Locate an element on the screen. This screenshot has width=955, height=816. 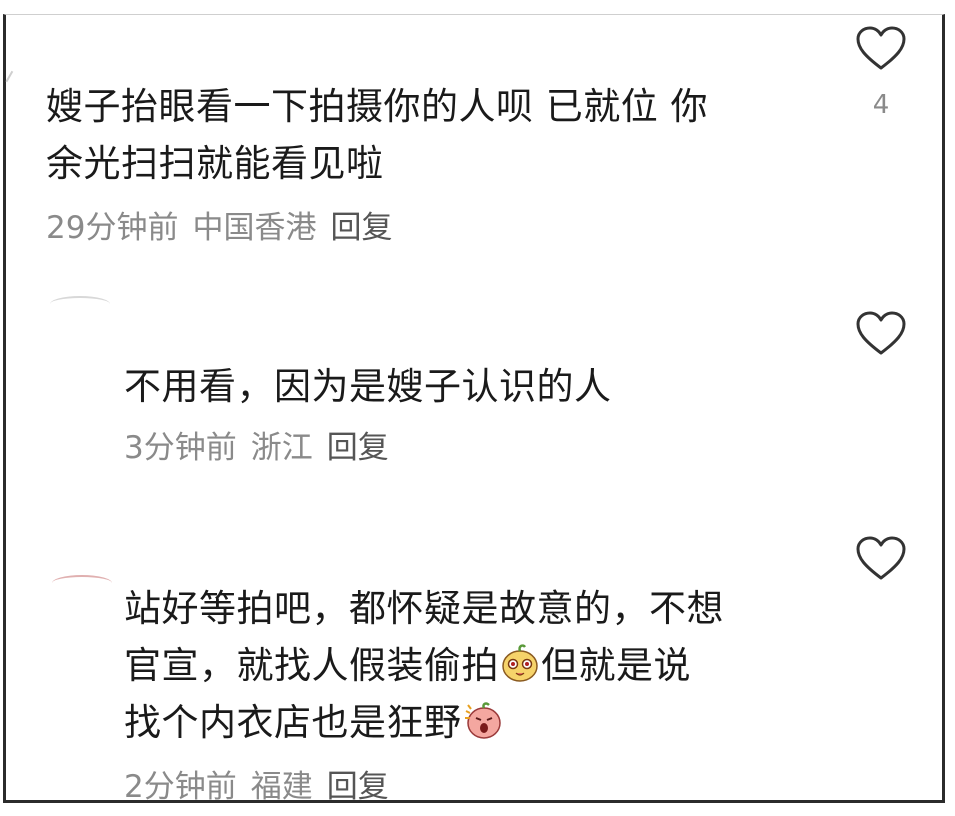
comment-meta-2: 3分钟前 浙江 回复 is located at coordinates (263, 448).